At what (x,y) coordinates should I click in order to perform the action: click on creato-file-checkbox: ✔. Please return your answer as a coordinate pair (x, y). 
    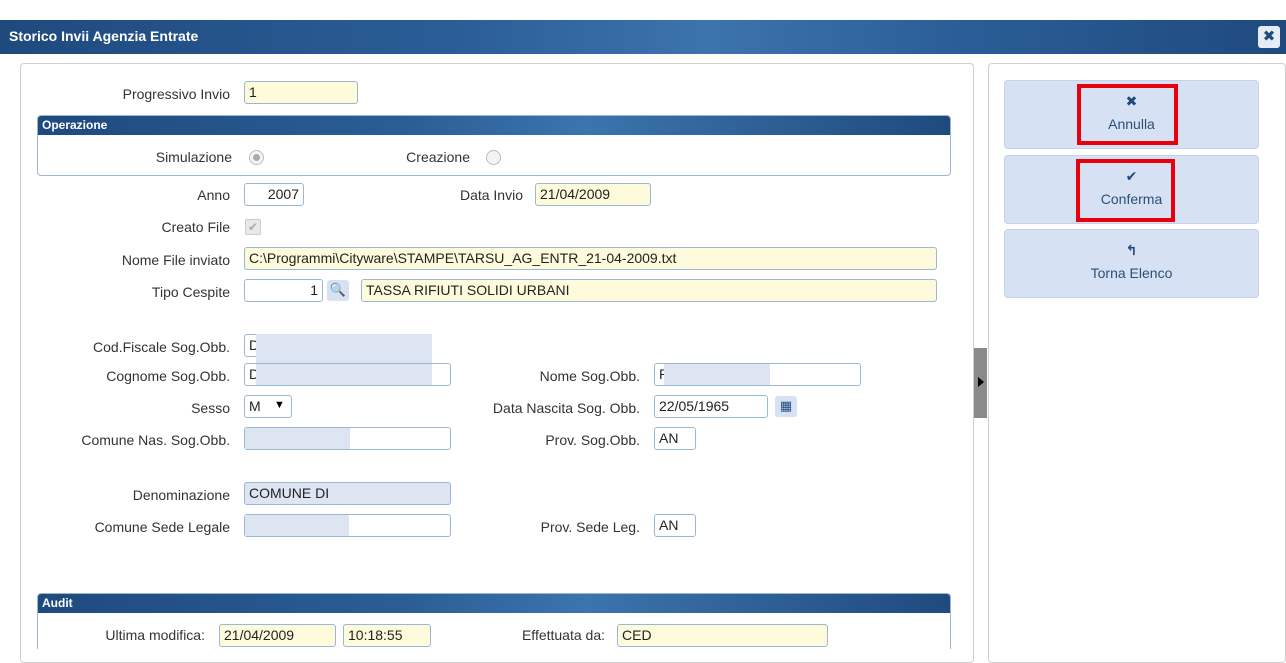
    Looking at the image, I should click on (253, 227).